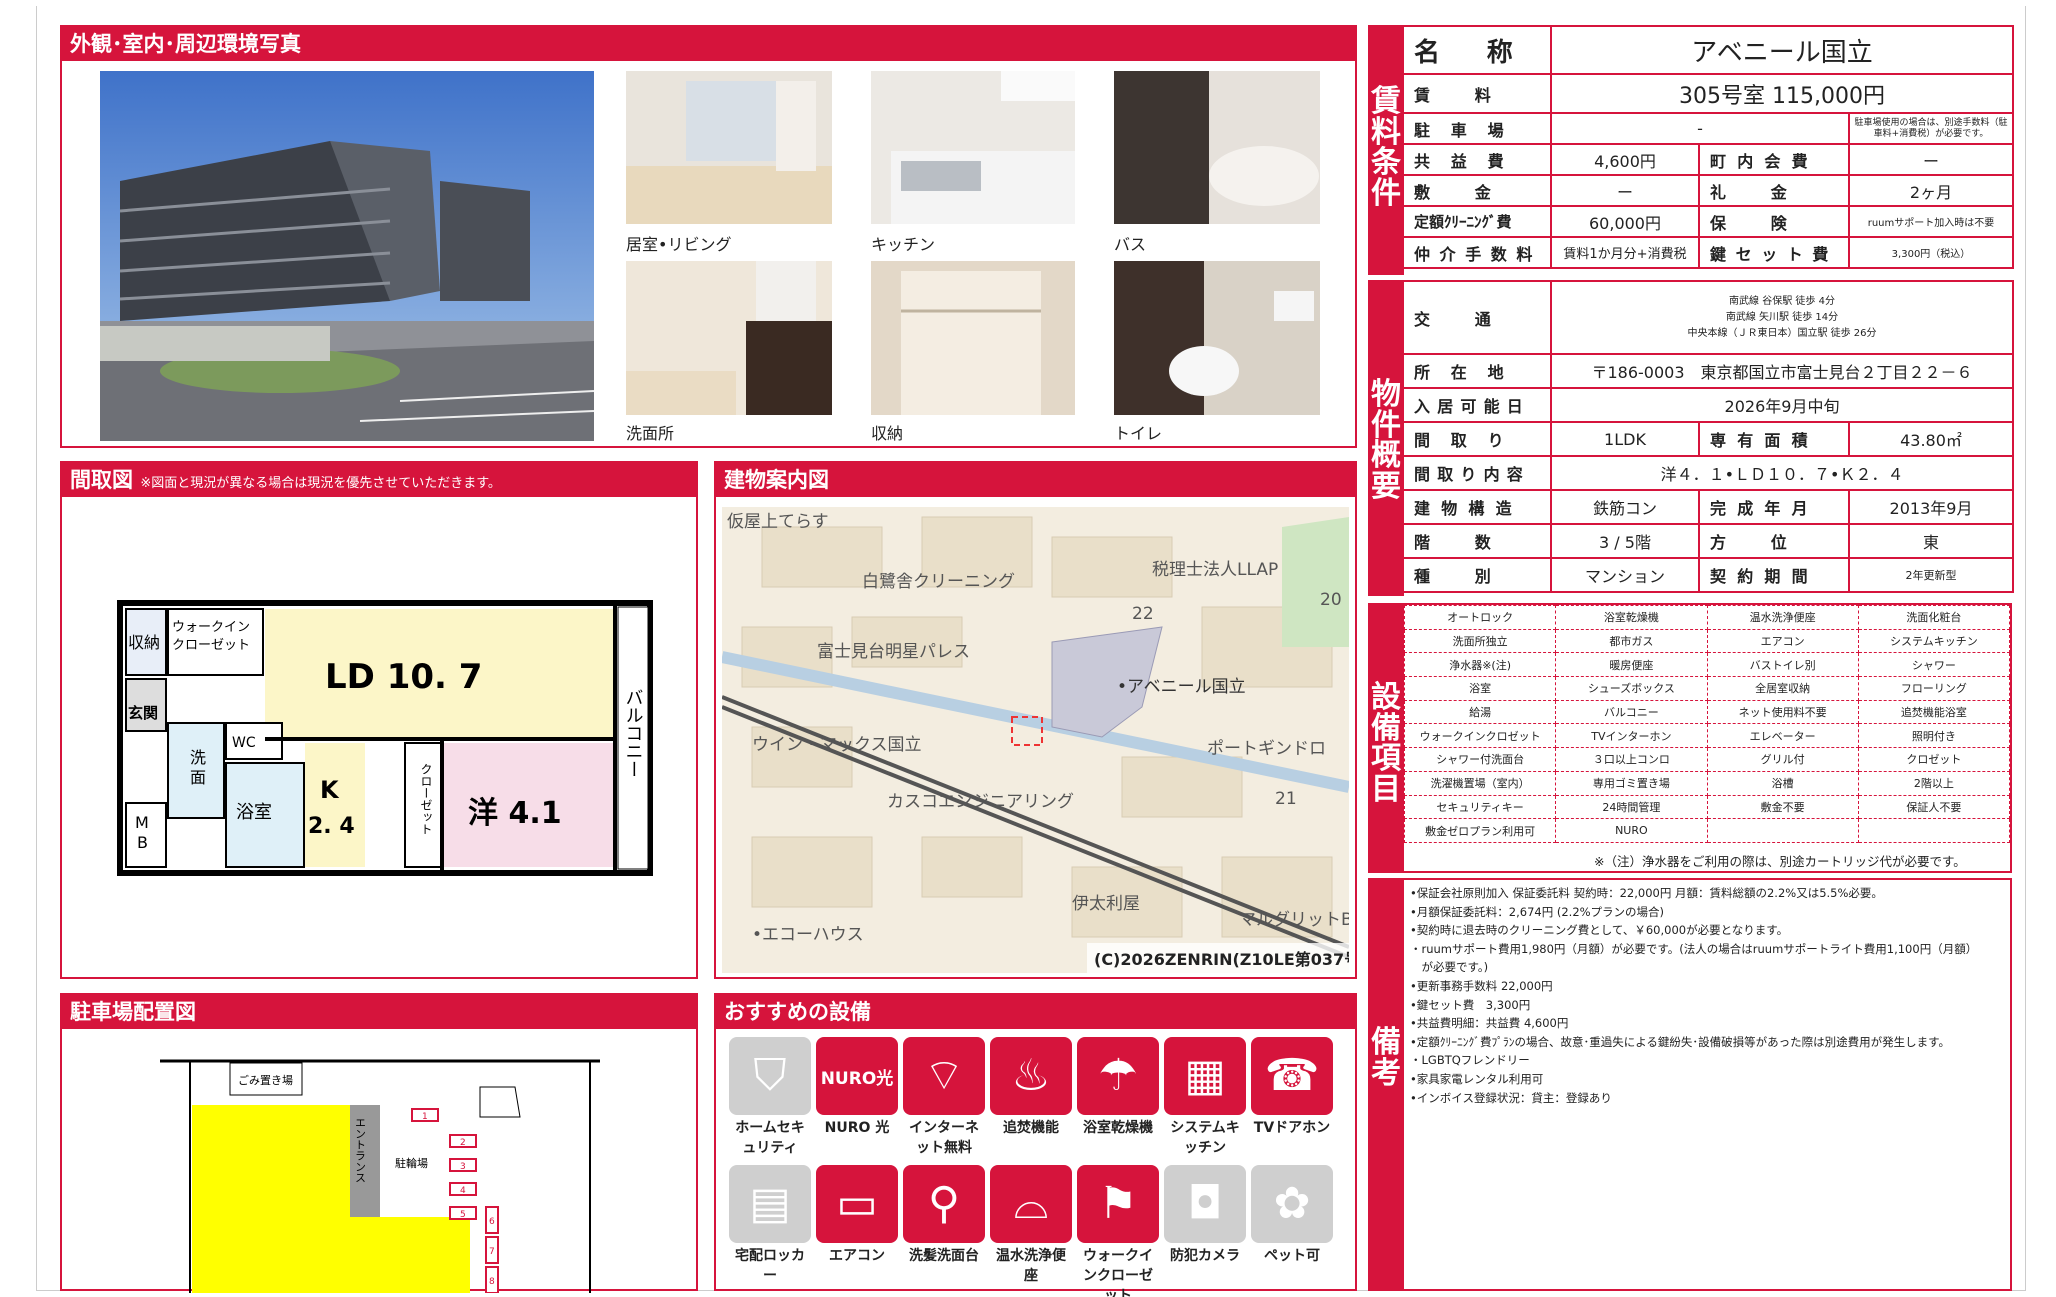 The height and width of the screenshot is (1297, 2056). I want to click on parking-map: ごみ置き場 エントランス 駐輪場 1 2 3 4 5 6 7 8, so click(385, 1175).